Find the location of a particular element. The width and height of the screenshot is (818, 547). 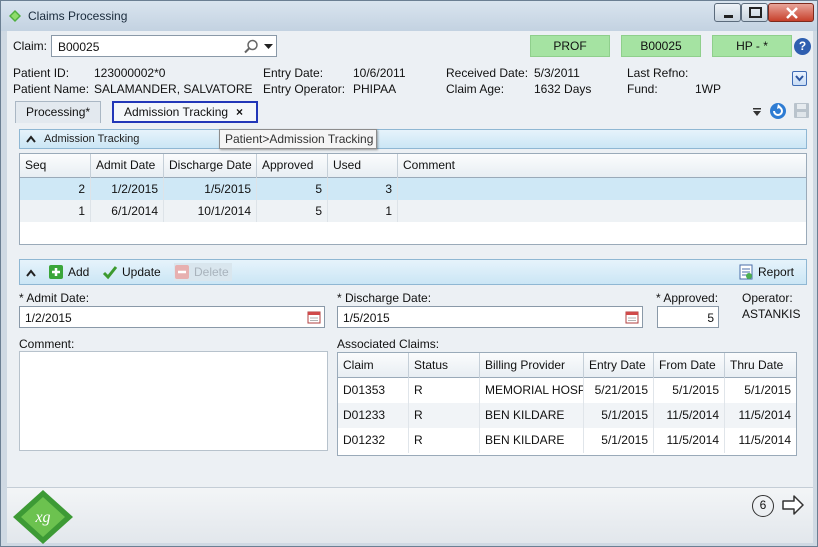

minimize-button is located at coordinates (727, 12).